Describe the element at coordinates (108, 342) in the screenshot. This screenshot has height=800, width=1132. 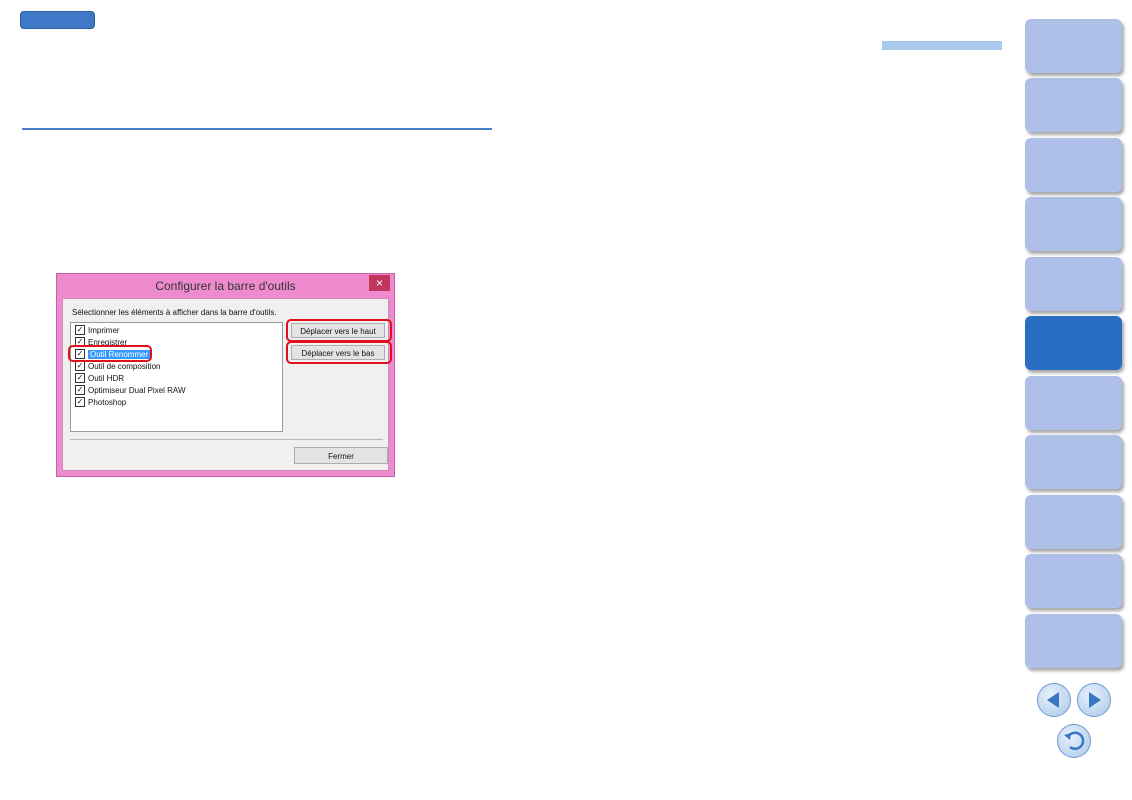
I see `list-item-label: Enregistrer` at that location.